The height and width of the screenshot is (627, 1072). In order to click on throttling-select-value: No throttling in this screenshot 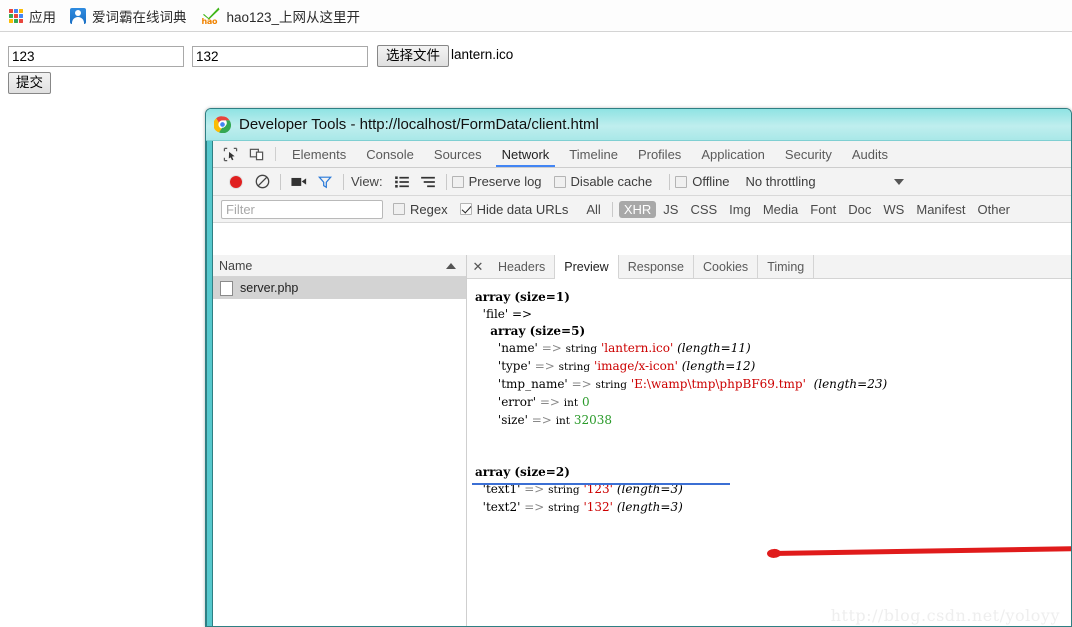, I will do `click(781, 181)`.